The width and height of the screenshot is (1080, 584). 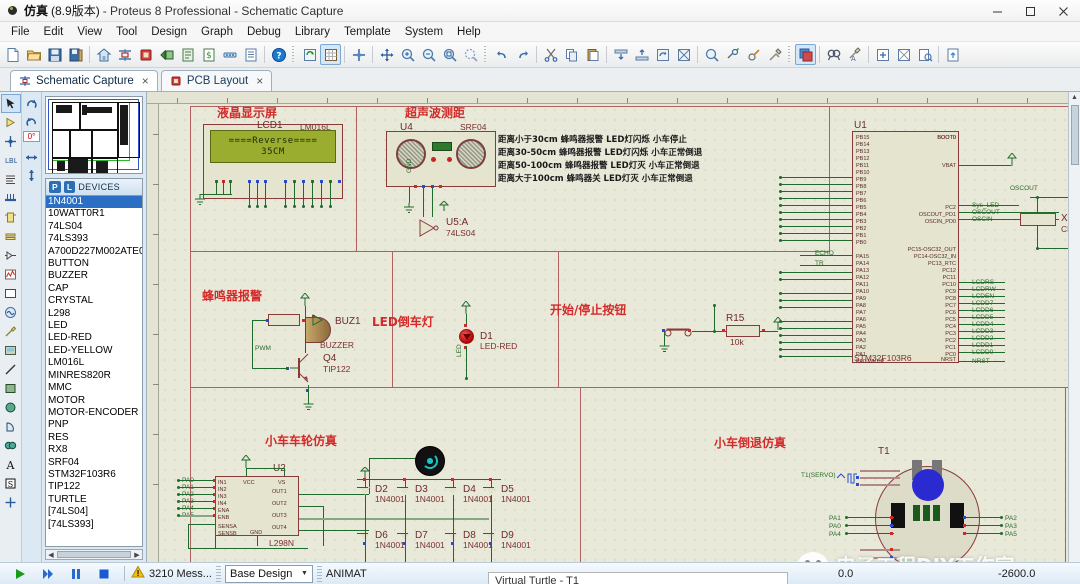 I want to click on cut-icon, so click(x=550, y=54).